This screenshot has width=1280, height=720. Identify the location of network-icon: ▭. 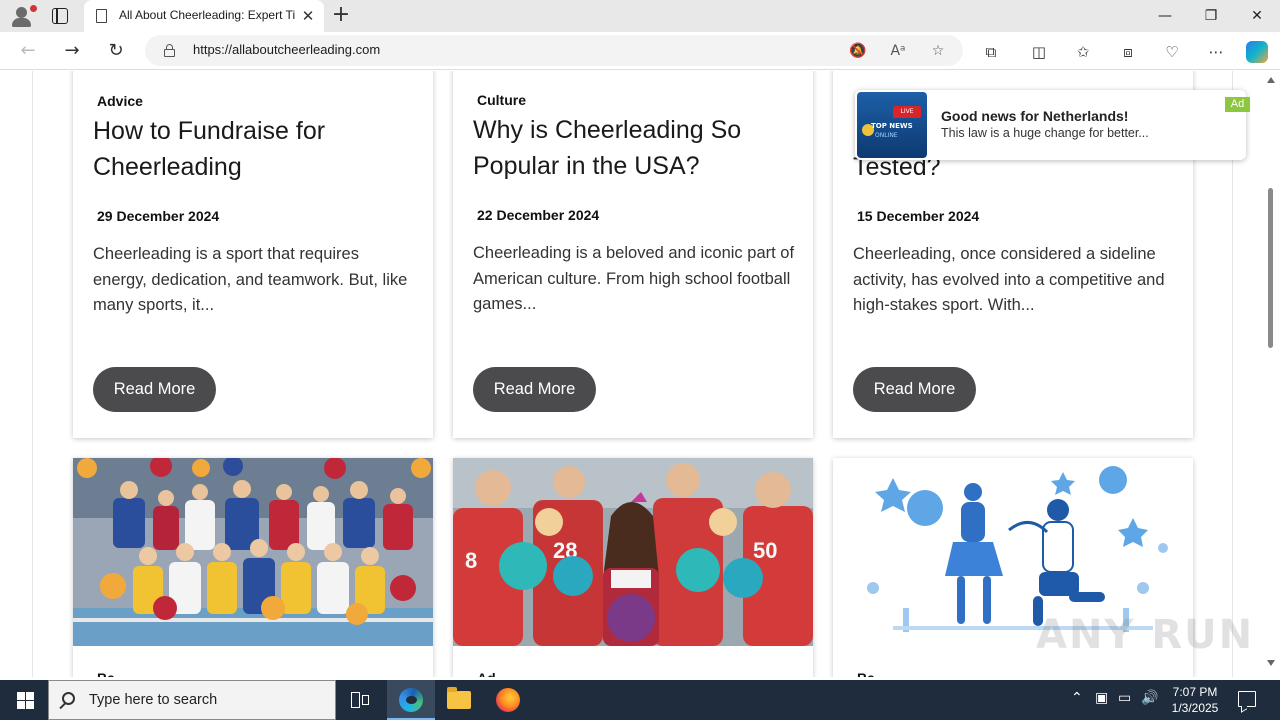
(1124, 698).